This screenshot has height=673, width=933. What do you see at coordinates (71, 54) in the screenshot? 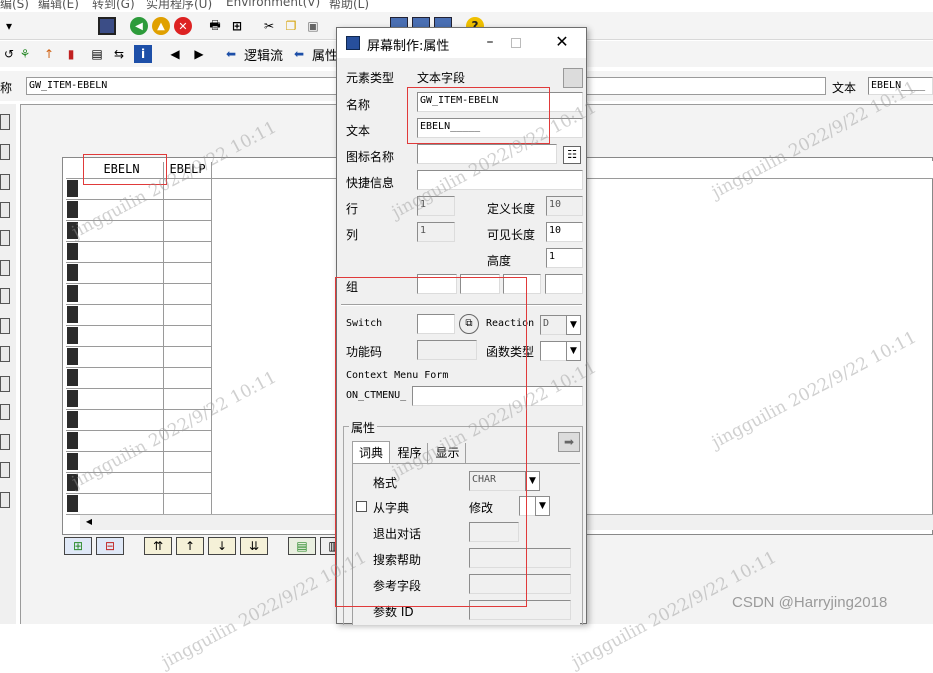
I see `activate-icon: ▮` at bounding box center [71, 54].